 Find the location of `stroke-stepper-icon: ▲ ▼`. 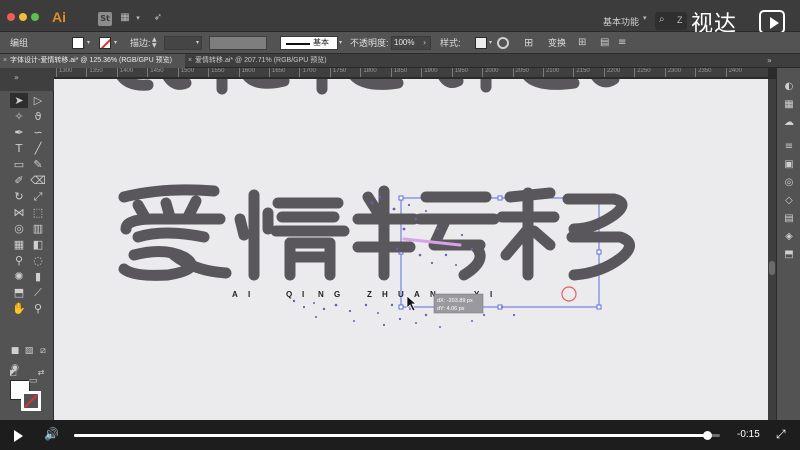

stroke-stepper-icon: ▲ ▼ is located at coordinates (157, 43).